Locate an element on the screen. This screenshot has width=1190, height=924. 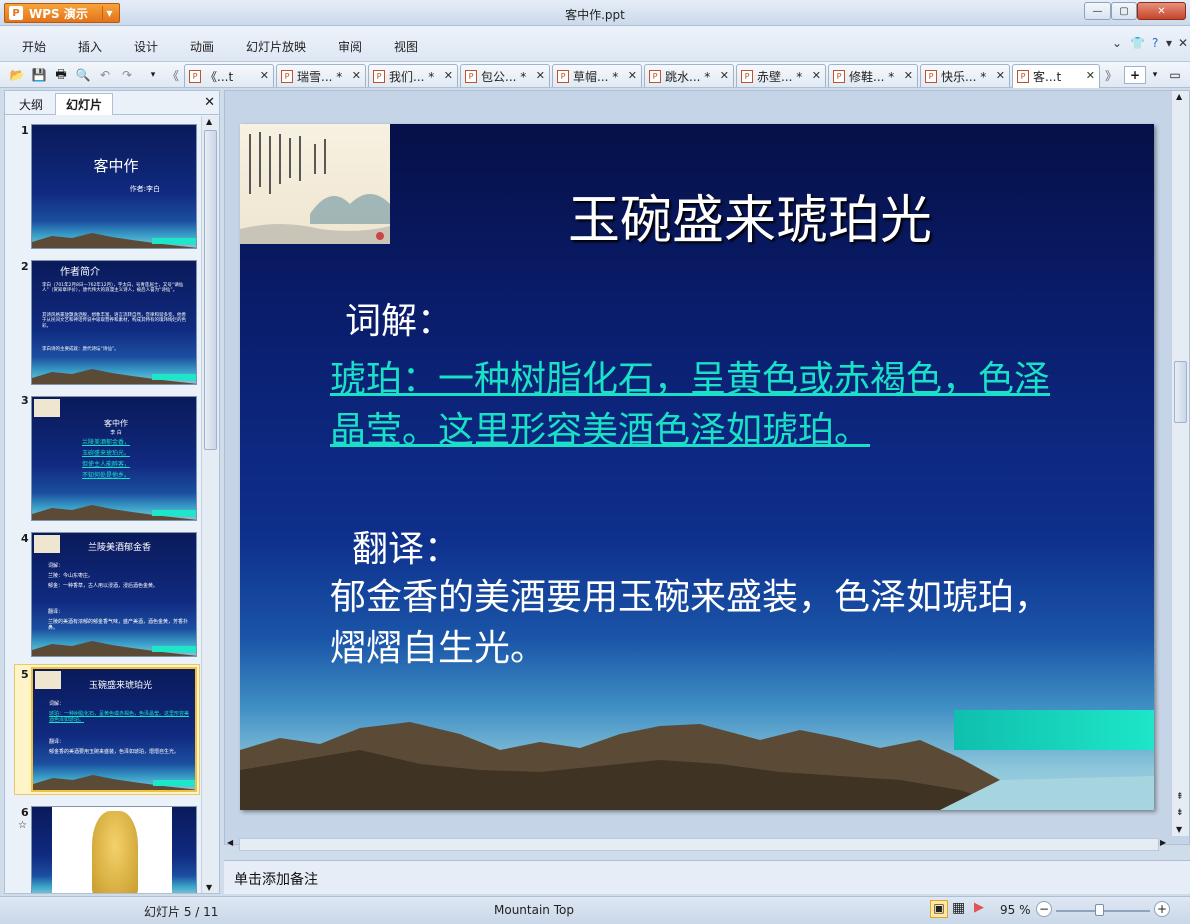
thumbnail-scrollbar: ▲ ▼ is located at coordinates (210, 504).